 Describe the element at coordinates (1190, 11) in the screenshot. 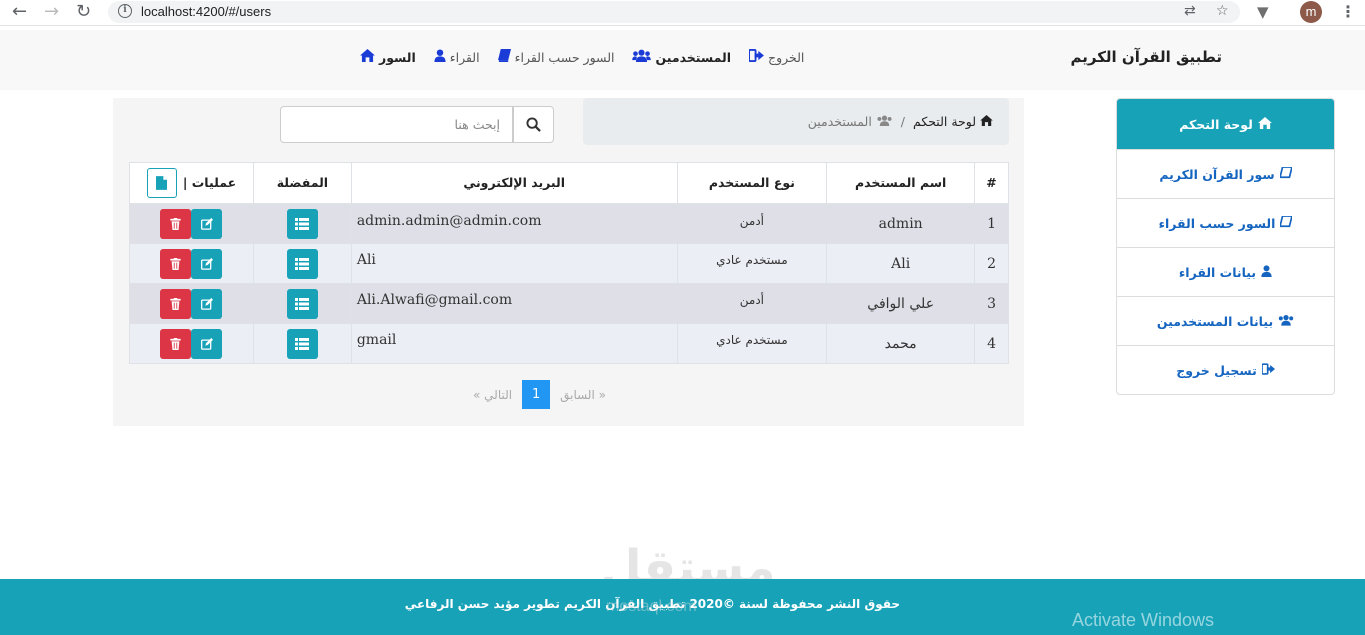

I see `translate-icon: ⇄` at that location.